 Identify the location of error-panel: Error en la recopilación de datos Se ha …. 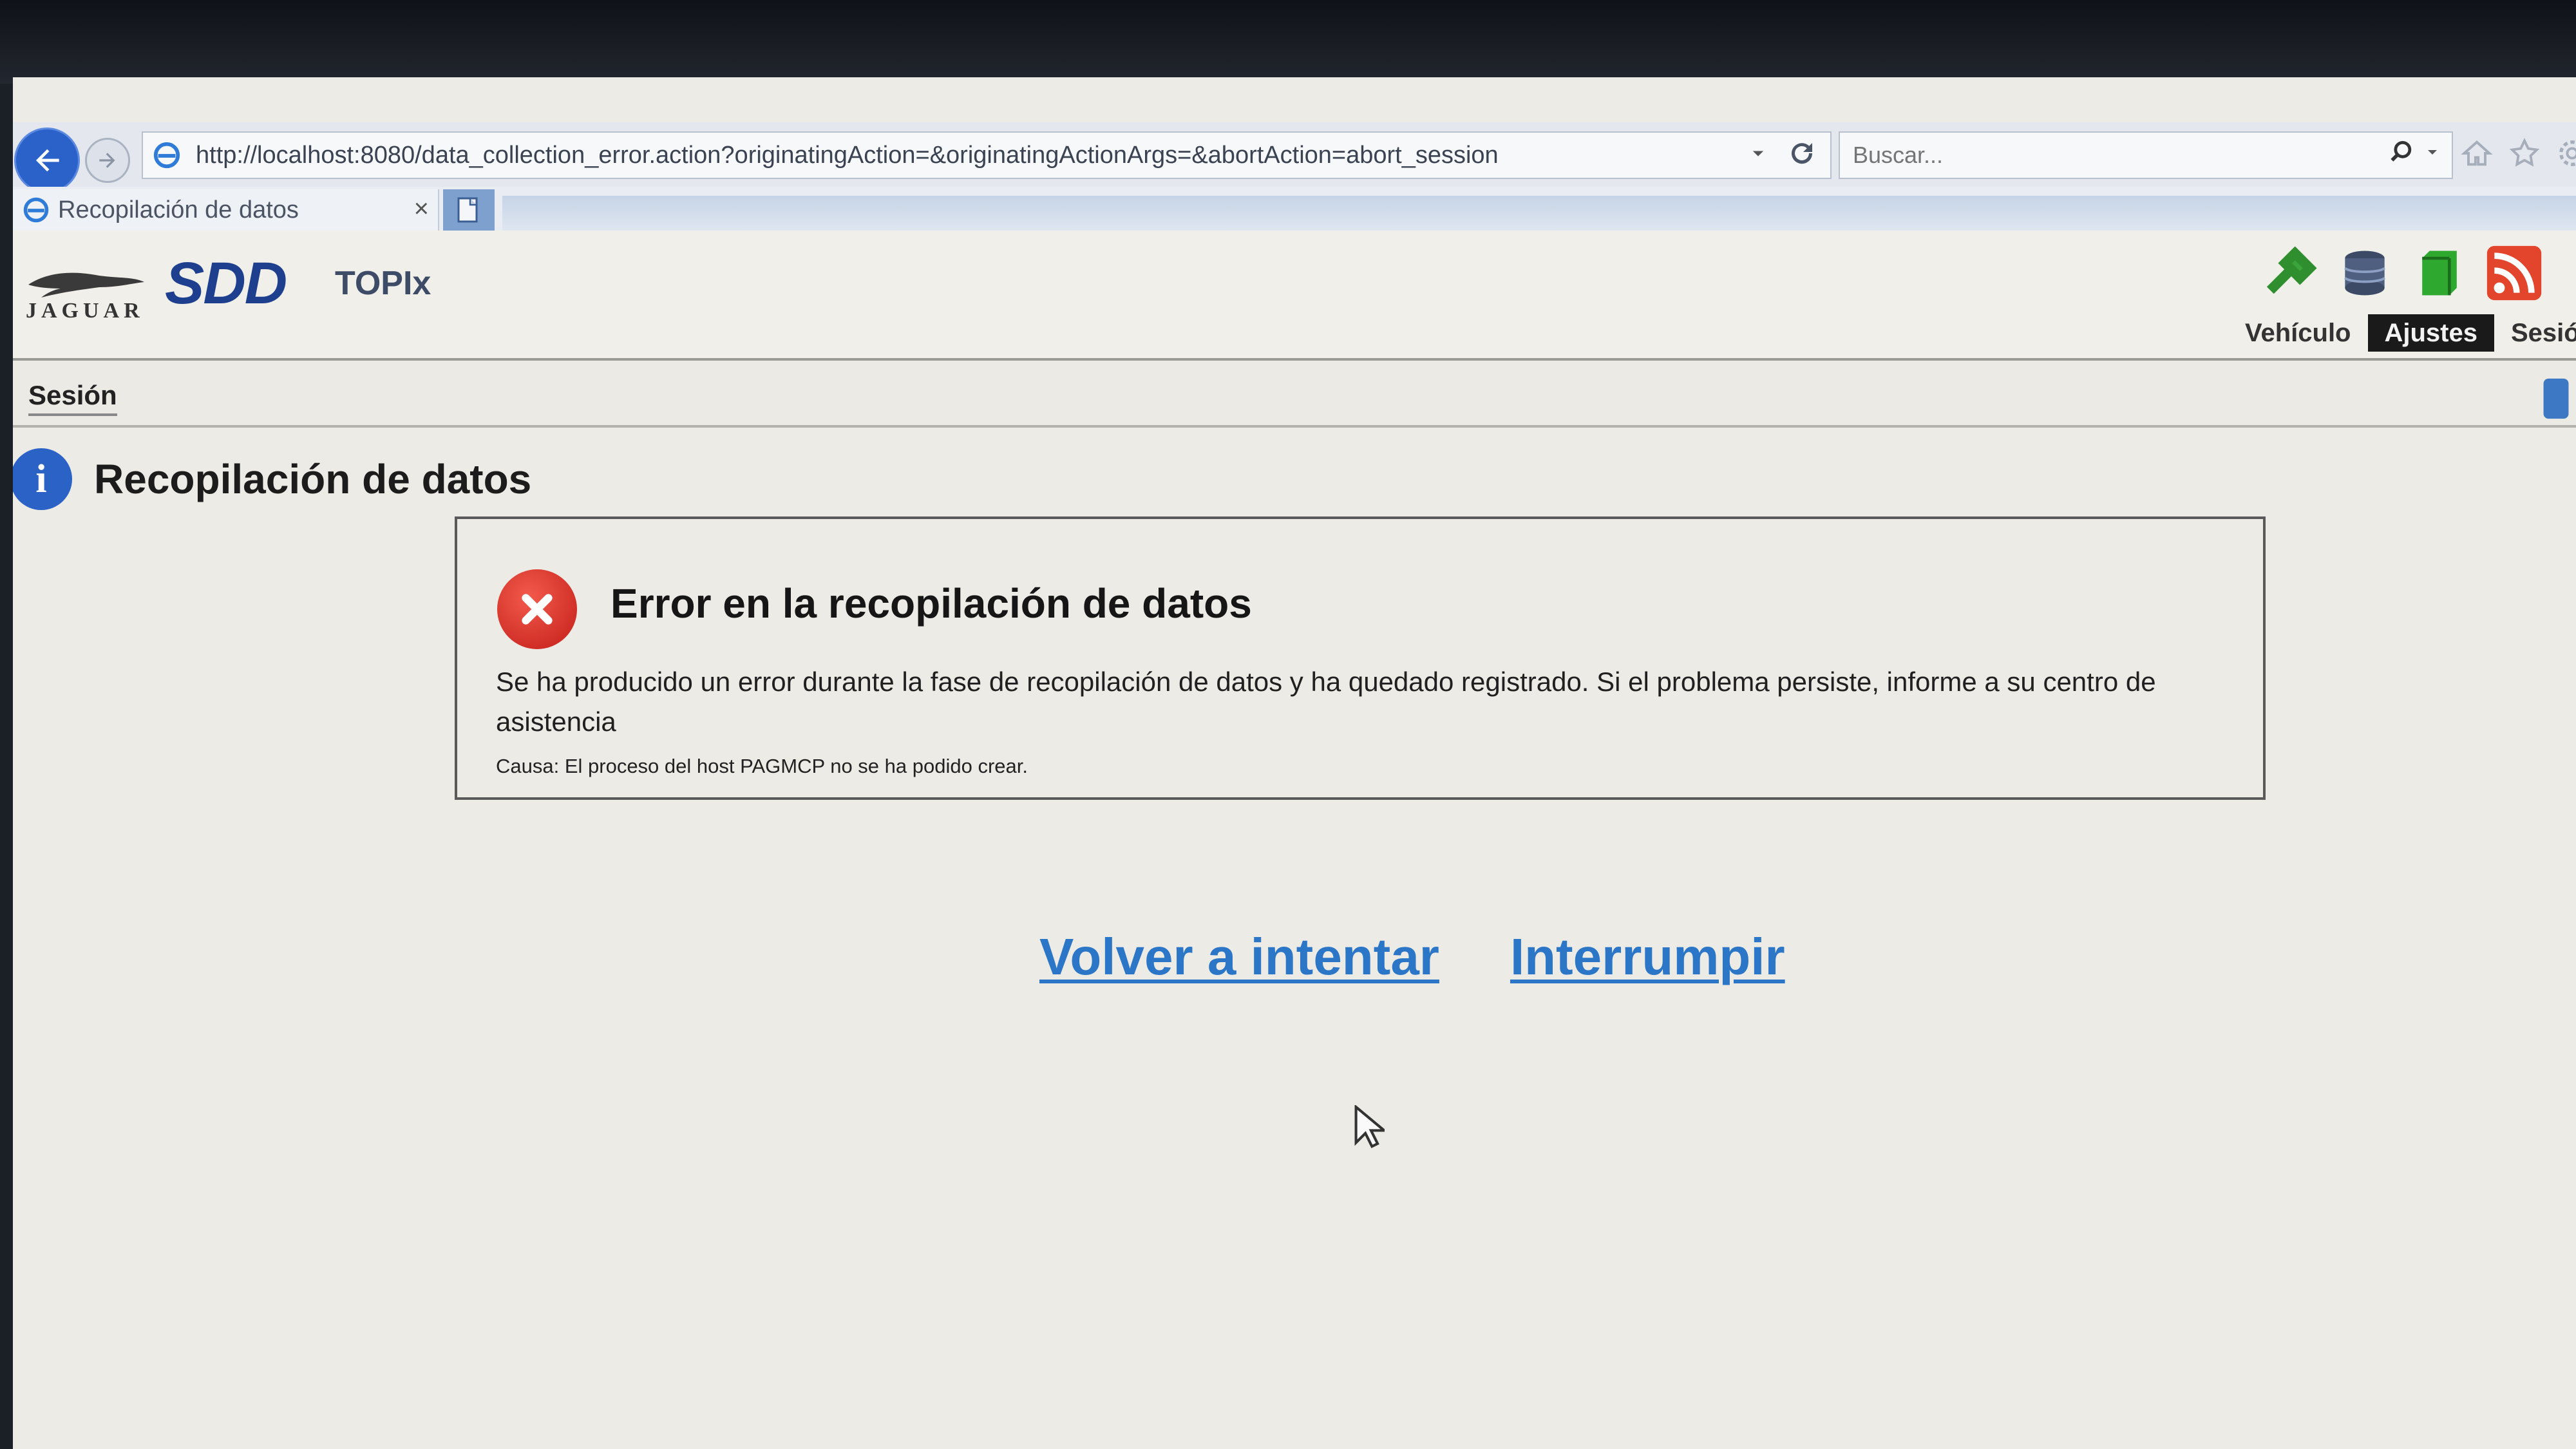
(1360, 658).